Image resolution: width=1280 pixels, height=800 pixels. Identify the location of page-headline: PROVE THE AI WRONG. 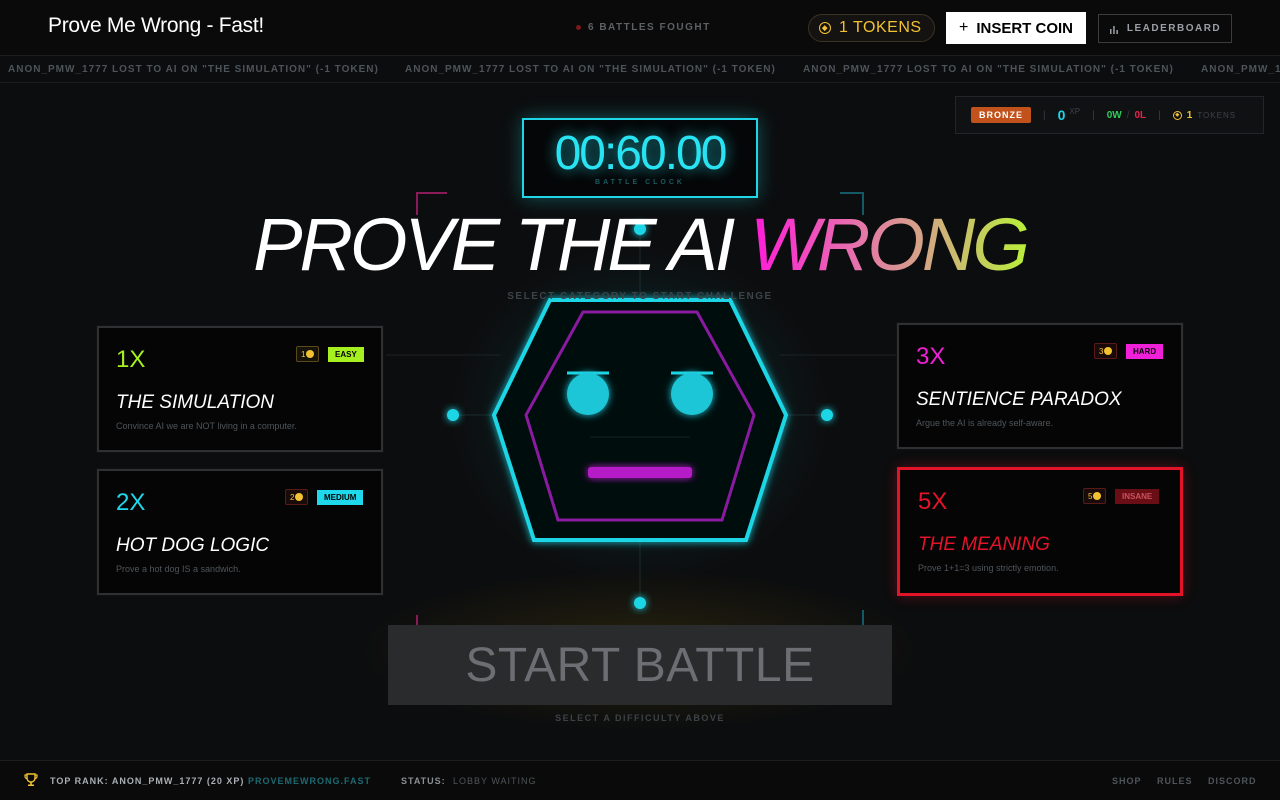
(640, 244).